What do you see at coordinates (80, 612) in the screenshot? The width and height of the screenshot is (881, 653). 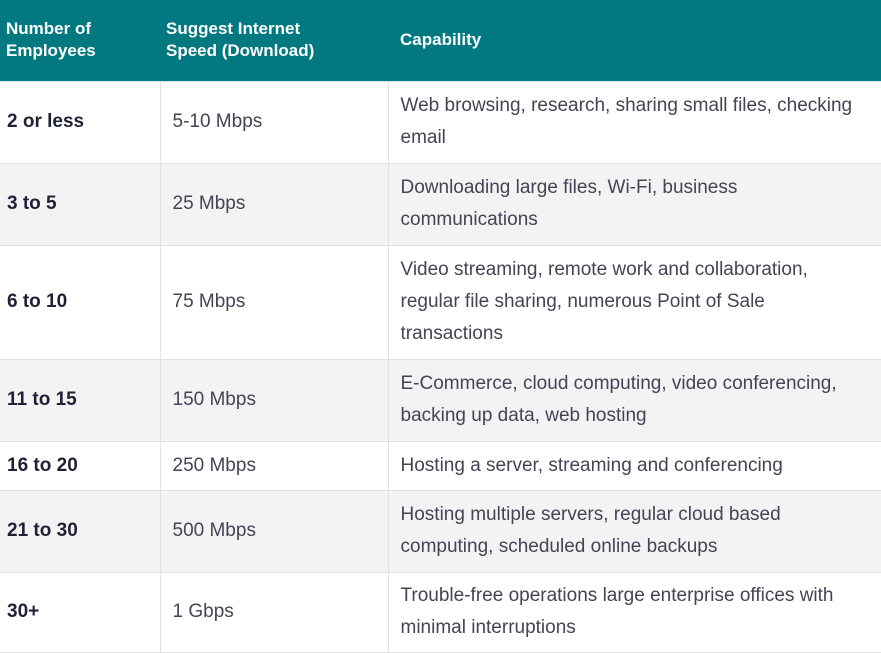 I see `employees-cell: 30+` at bounding box center [80, 612].